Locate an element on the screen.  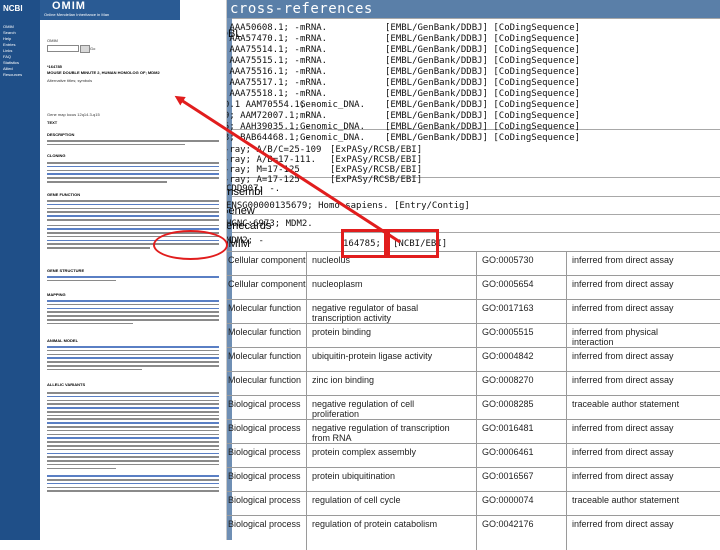
go-id-link: GO:0005515 is located at coordinates (522, 332).